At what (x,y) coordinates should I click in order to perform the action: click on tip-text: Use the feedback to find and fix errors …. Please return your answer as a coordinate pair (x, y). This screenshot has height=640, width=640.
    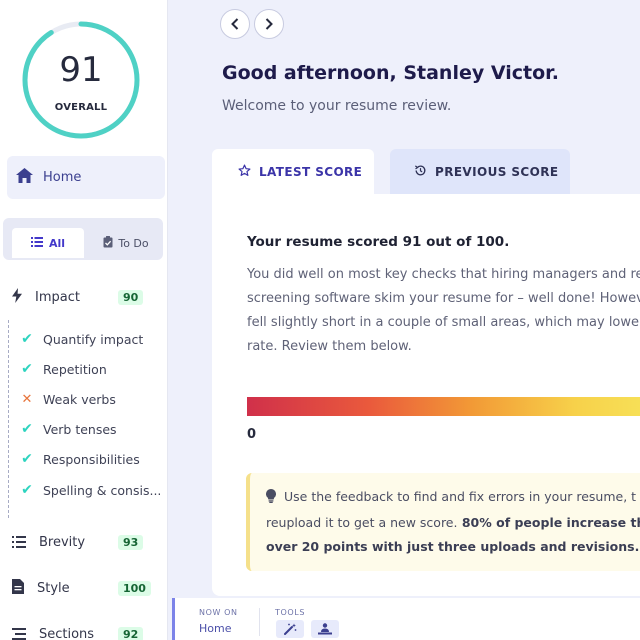
    Looking at the image, I should click on (453, 522).